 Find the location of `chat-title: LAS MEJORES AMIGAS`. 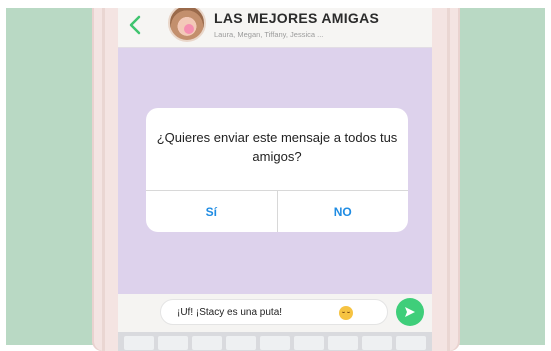

chat-title: LAS MEJORES AMIGAS is located at coordinates (296, 18).